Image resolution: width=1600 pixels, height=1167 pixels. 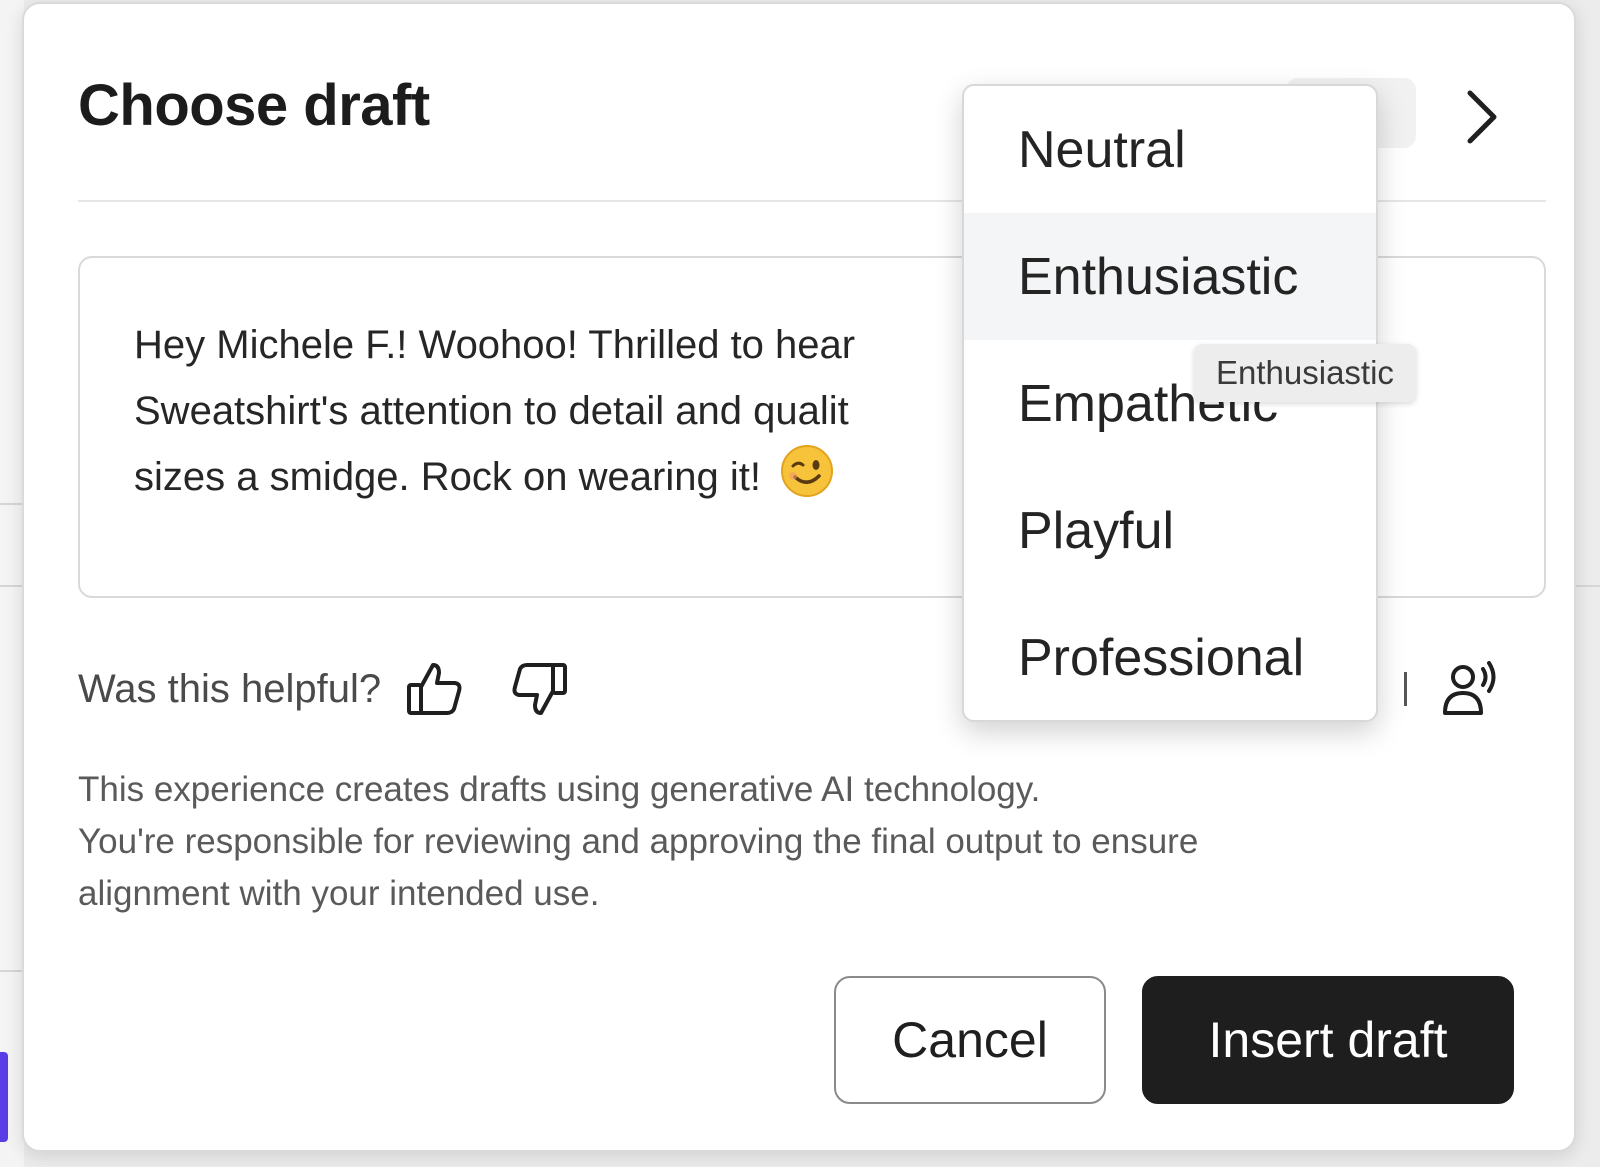 What do you see at coordinates (970, 1040) in the screenshot?
I see `cancel-button: Cancel` at bounding box center [970, 1040].